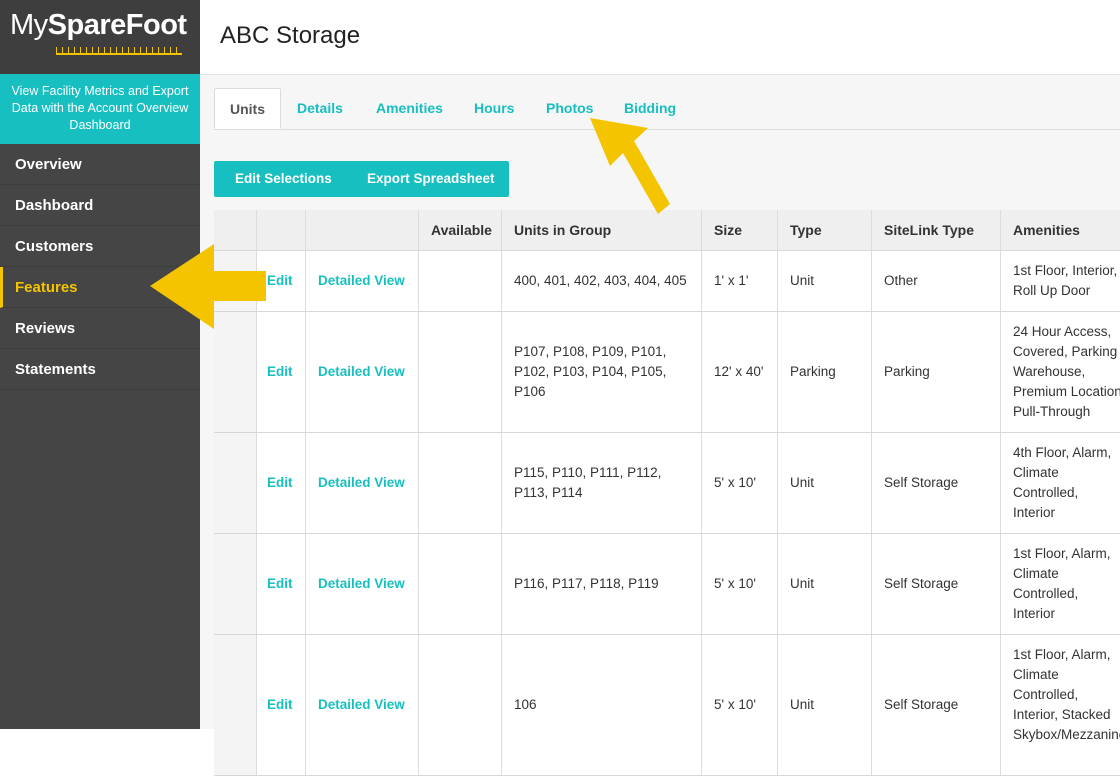  What do you see at coordinates (588, 472) in the screenshot?
I see `units-line: P115, P110, P111, P112,` at bounding box center [588, 472].